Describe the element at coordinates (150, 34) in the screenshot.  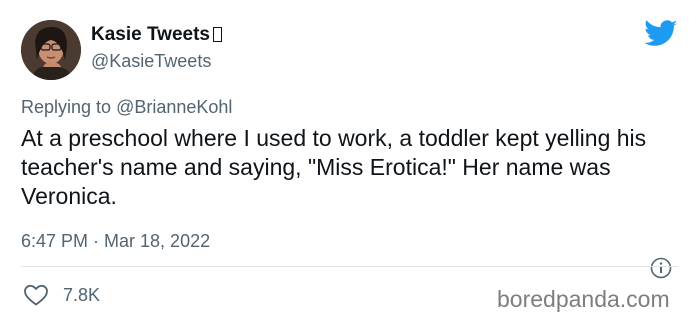
I see `display-name-text: Kasie Tweets` at that location.